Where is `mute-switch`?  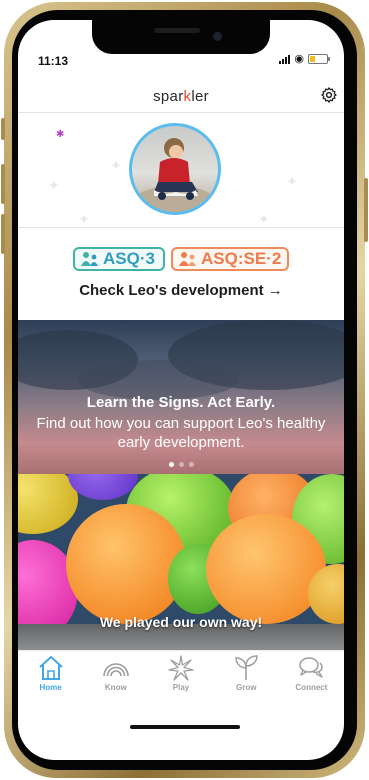 mute-switch is located at coordinates (3, 129).